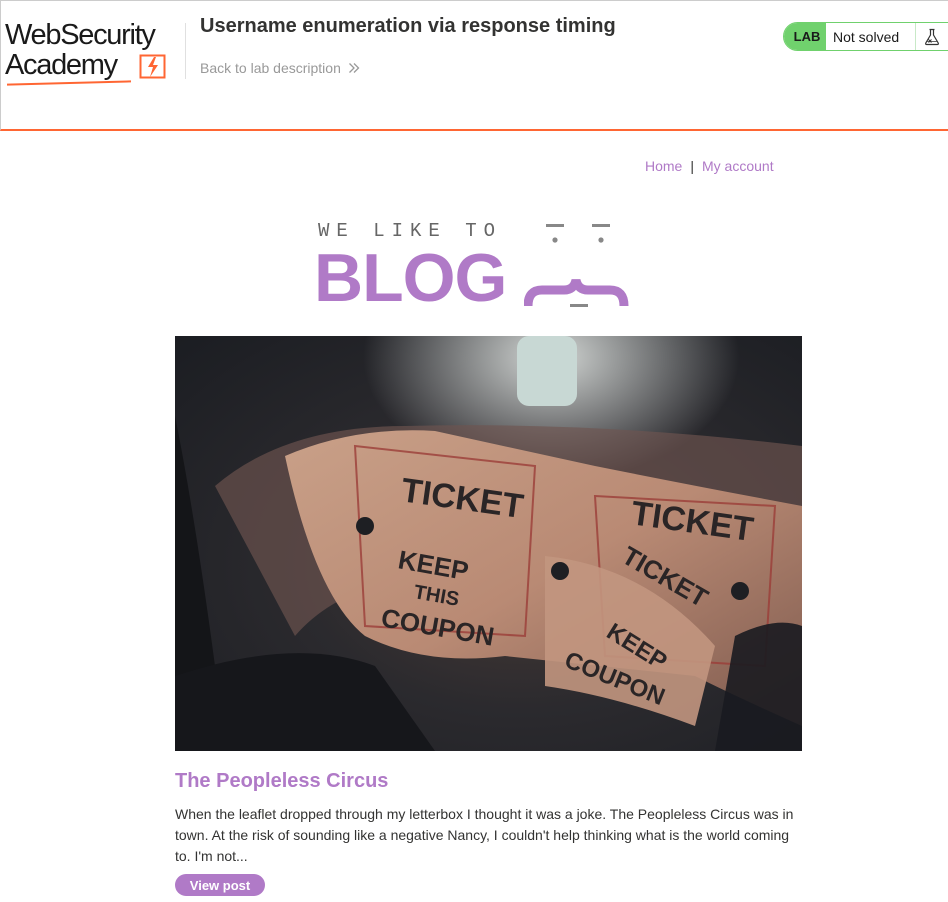  Describe the element at coordinates (805, 36) in the screenshot. I see `lab-badge: LAB` at that location.